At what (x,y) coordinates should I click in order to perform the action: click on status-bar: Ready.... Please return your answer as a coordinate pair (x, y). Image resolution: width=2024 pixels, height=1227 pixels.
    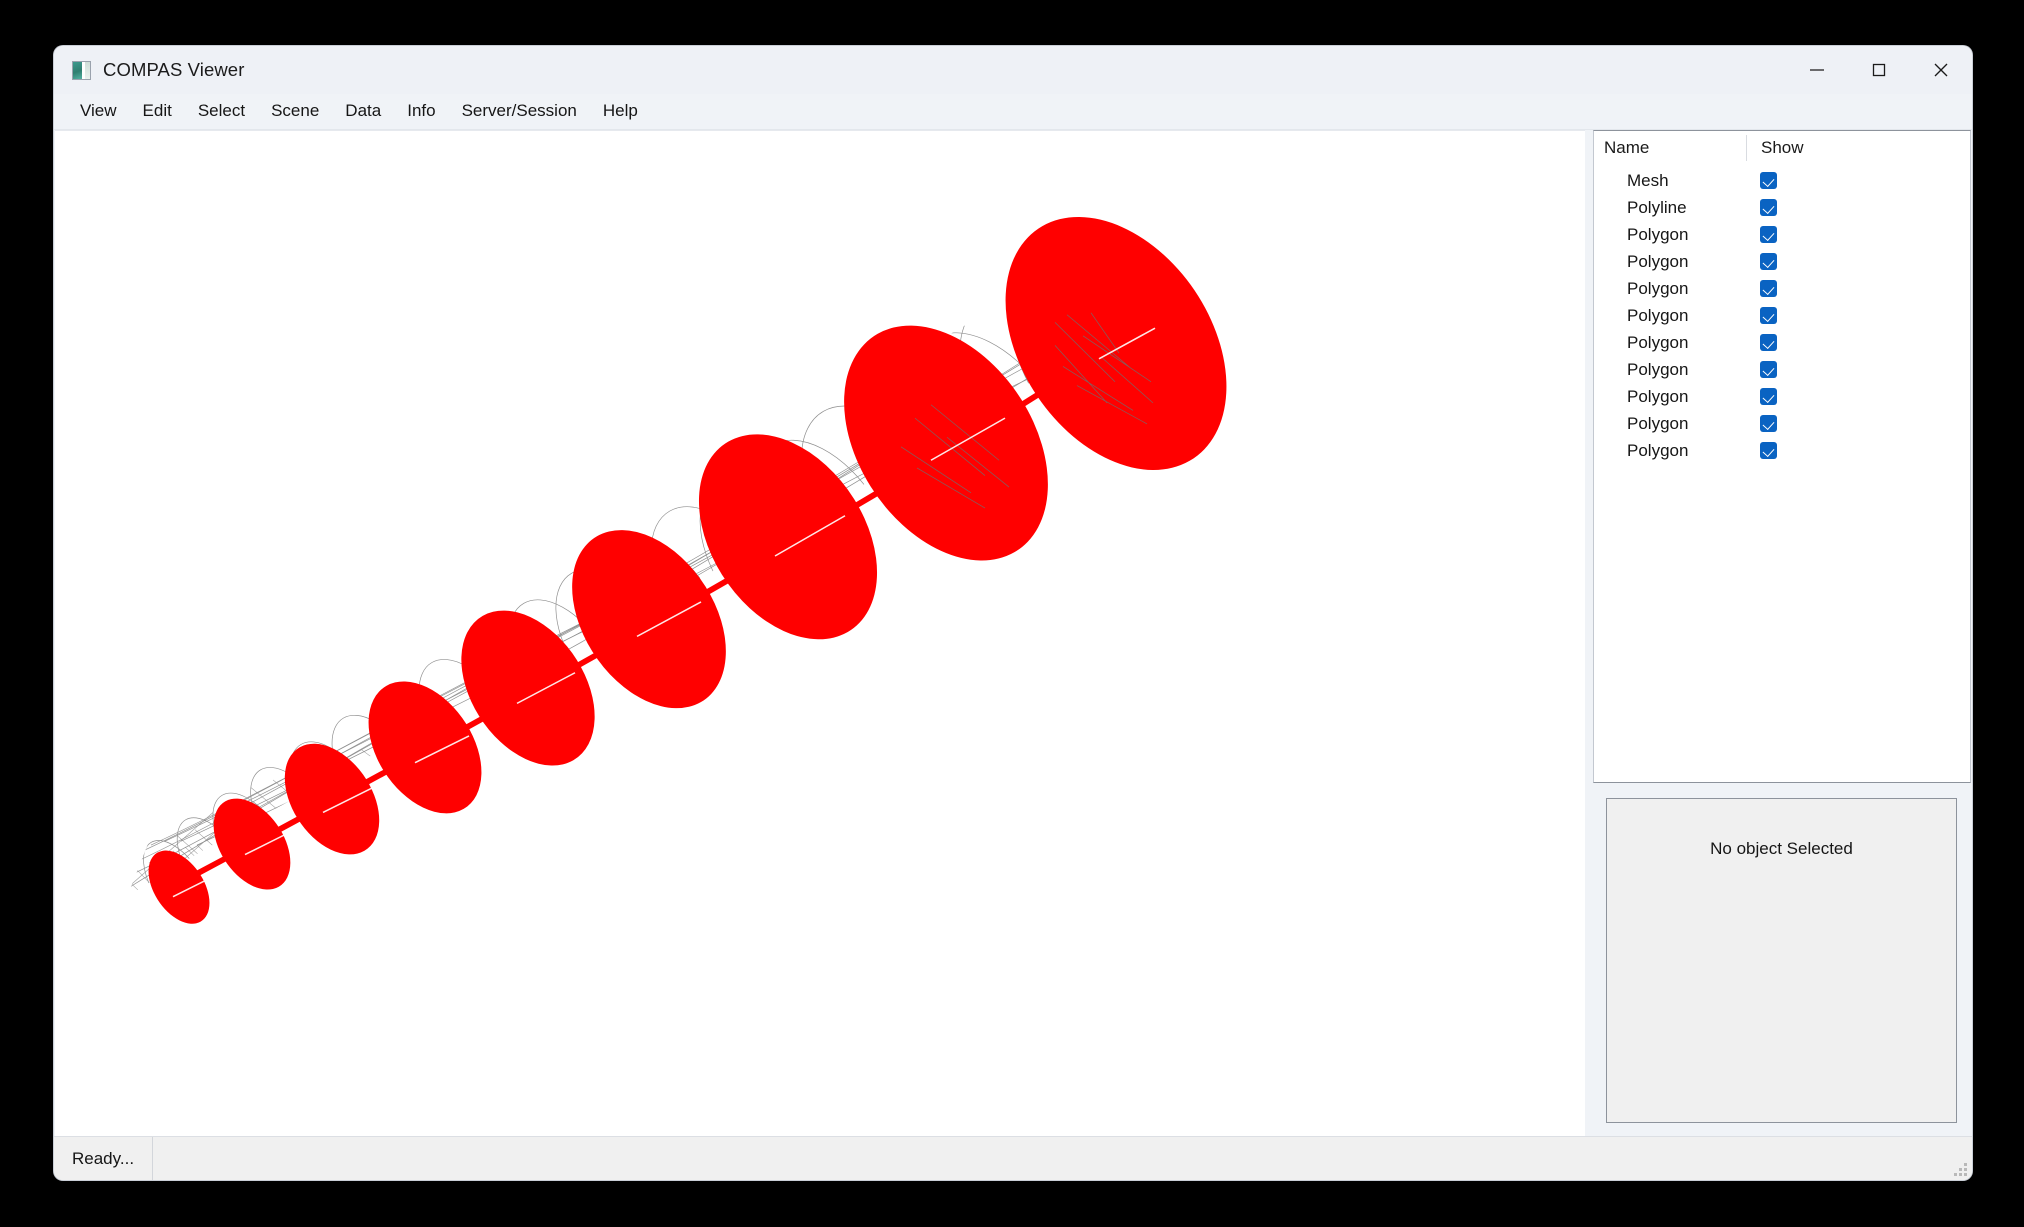
    Looking at the image, I should click on (1013, 1158).